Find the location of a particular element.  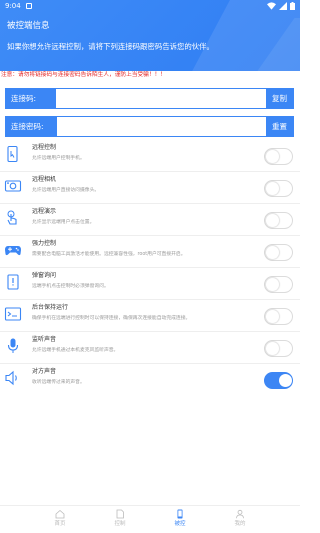

file-icon is located at coordinates (120, 514).